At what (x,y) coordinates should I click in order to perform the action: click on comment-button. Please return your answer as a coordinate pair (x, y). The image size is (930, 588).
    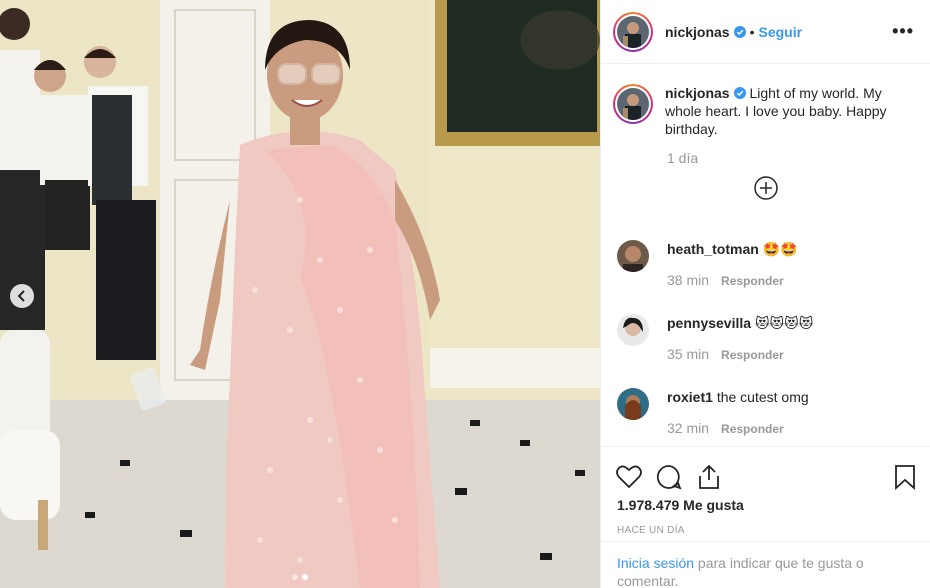
    Looking at the image, I should click on (669, 477).